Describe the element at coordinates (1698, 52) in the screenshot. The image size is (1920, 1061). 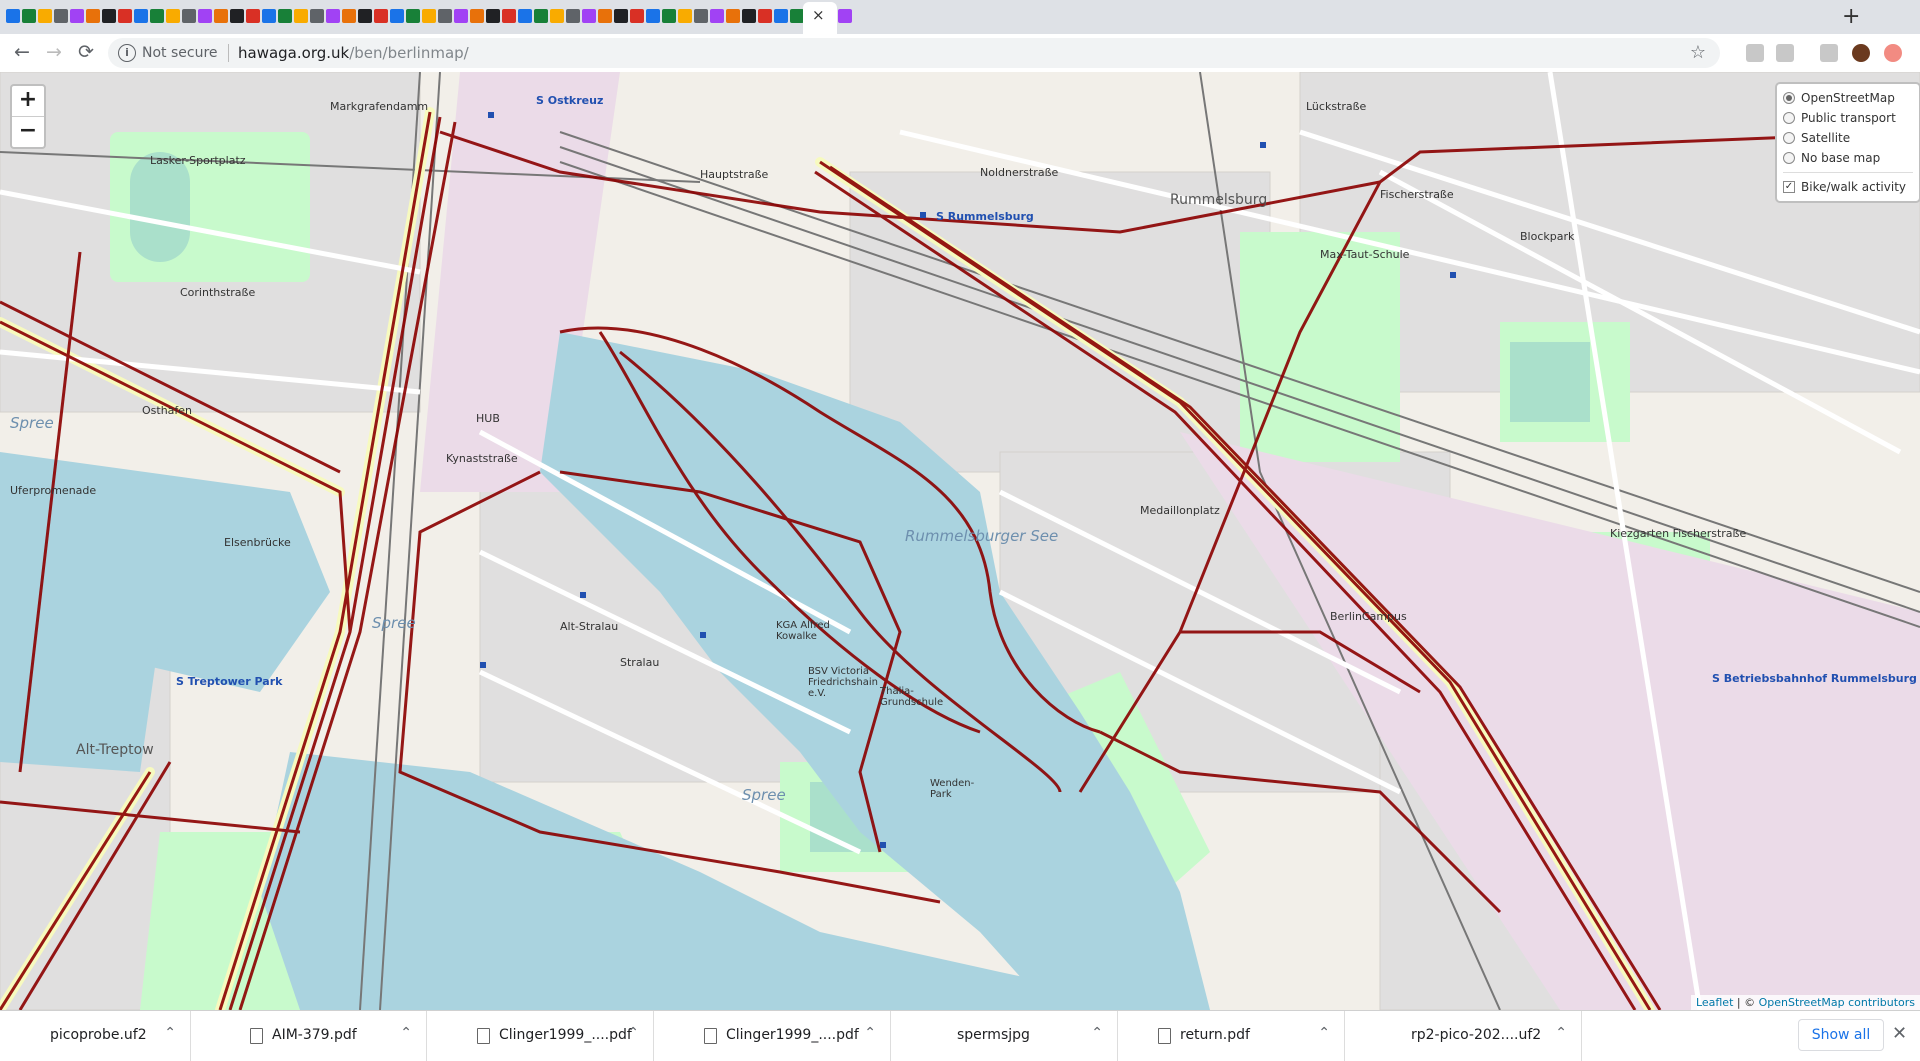
I see `bookmark-star-icon: ☆` at that location.